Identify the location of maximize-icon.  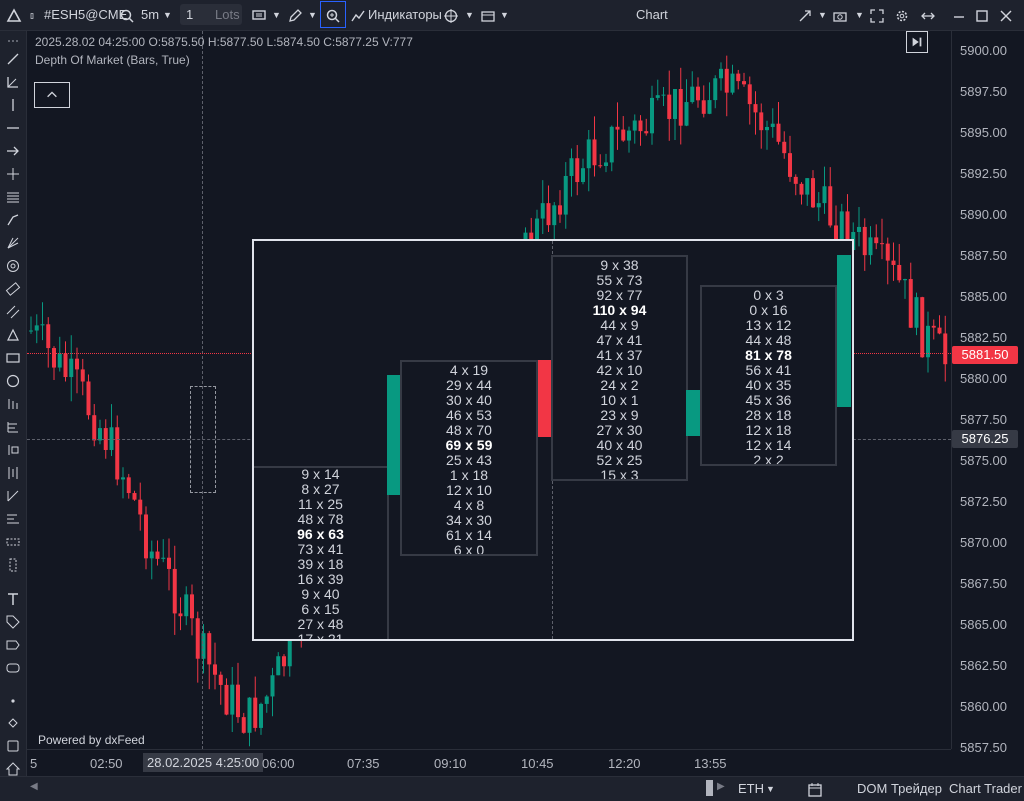
(982, 15).